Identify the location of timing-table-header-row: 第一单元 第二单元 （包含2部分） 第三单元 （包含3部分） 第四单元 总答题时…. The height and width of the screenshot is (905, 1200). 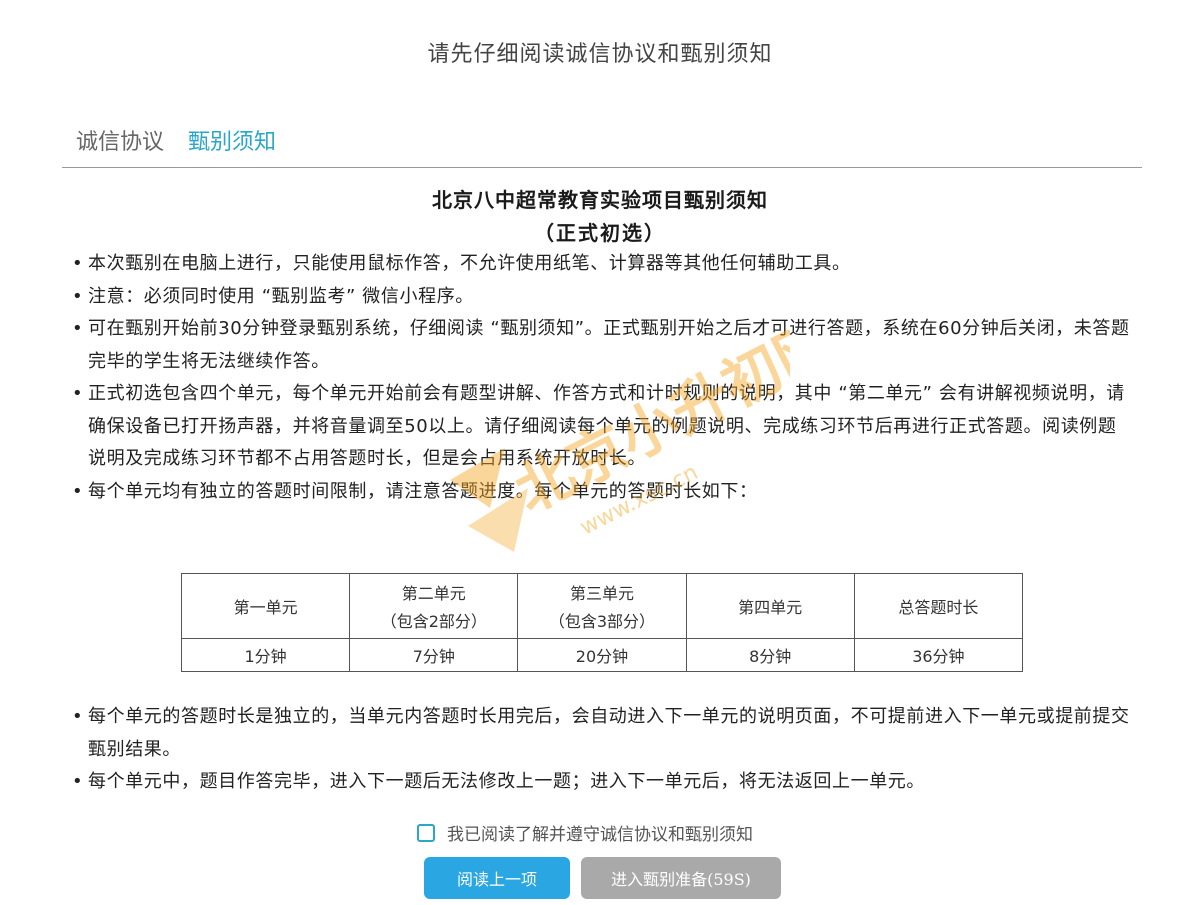
(602, 606).